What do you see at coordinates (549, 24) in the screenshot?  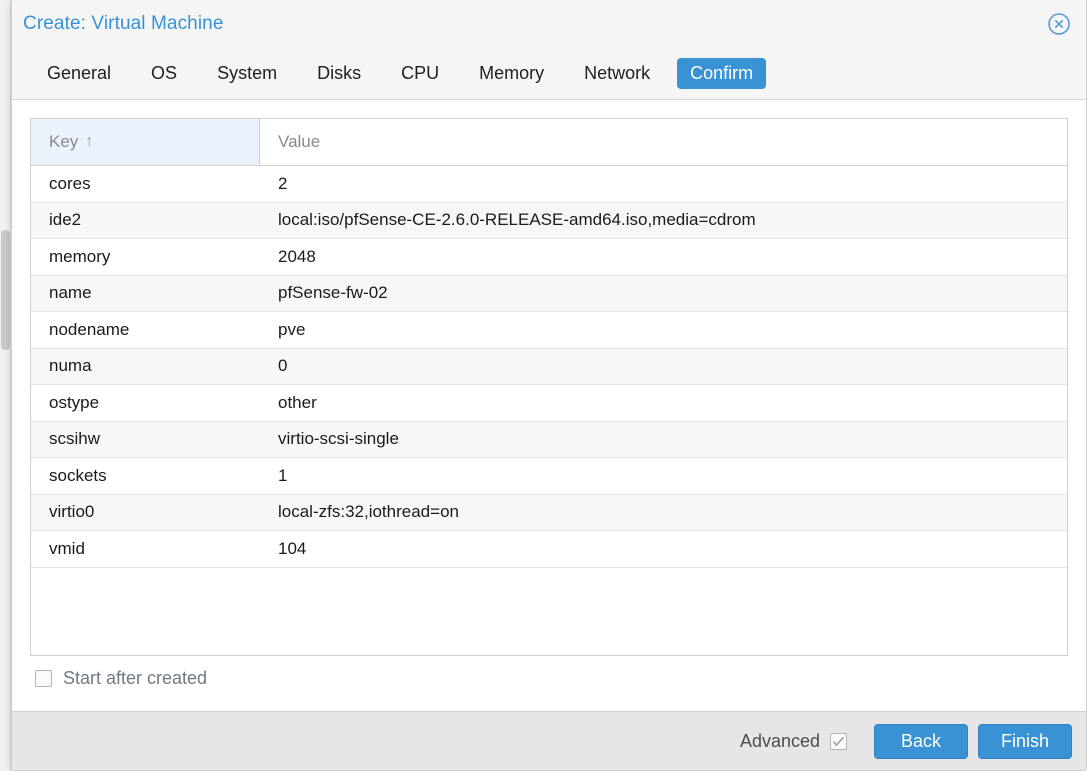 I see `dialog-titlebar: Create: Virtual Machine` at bounding box center [549, 24].